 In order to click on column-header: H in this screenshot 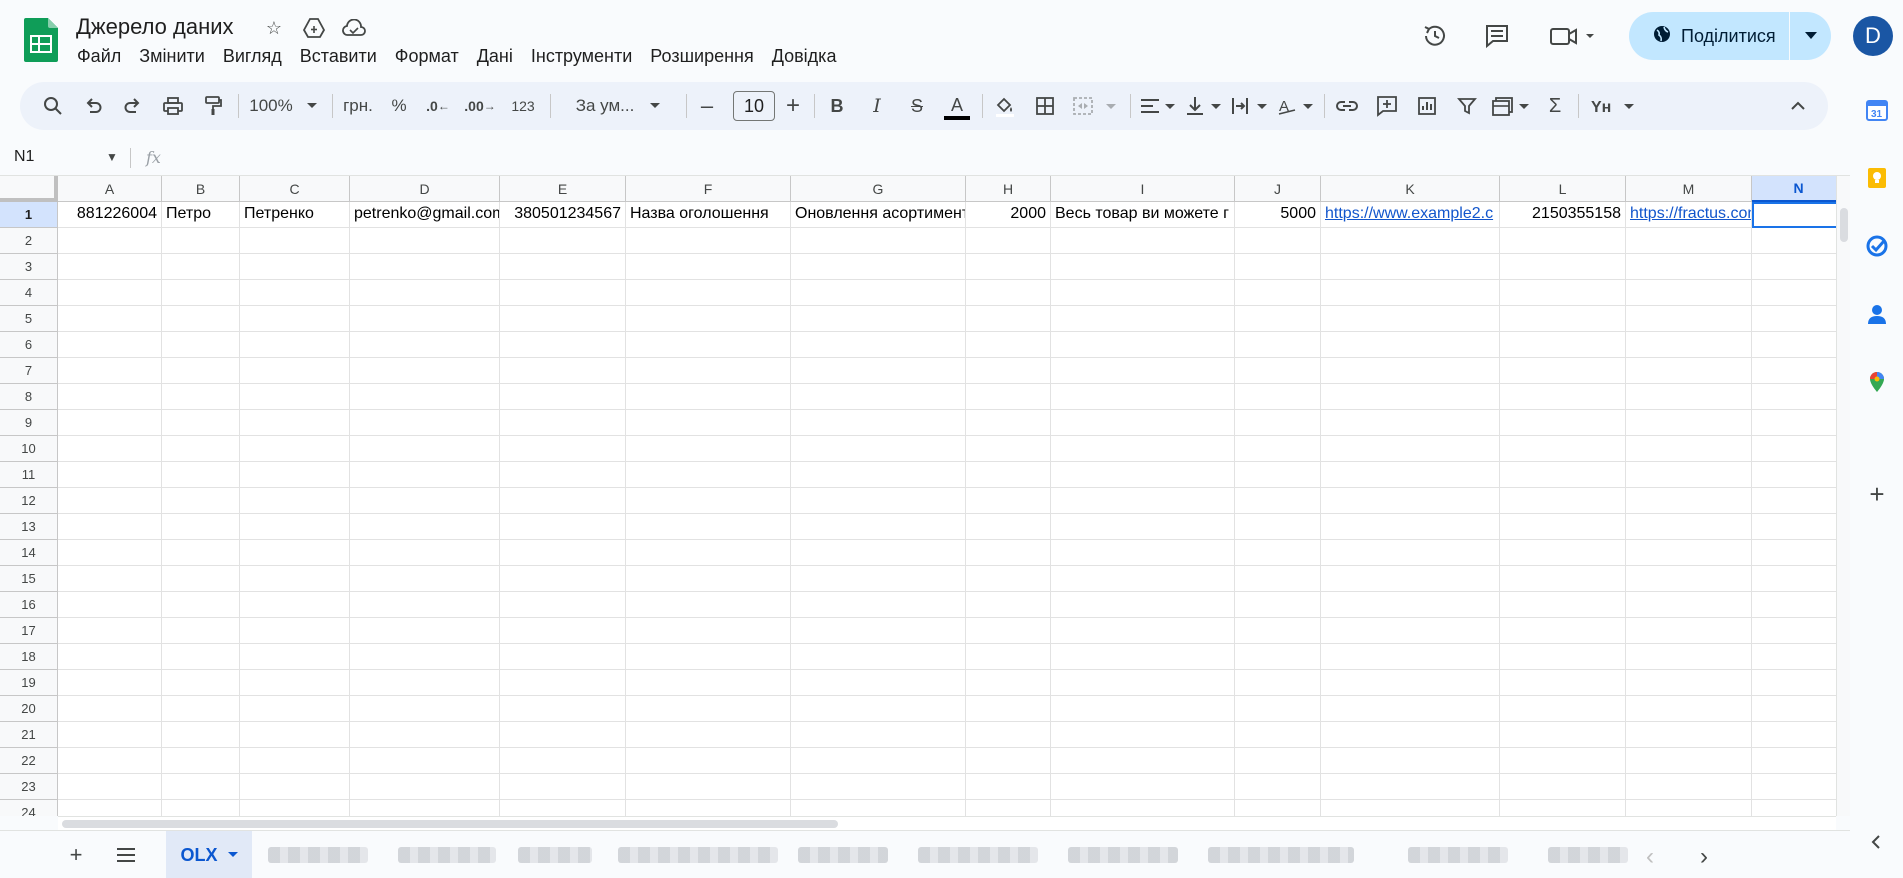, I will do `click(1008, 189)`.